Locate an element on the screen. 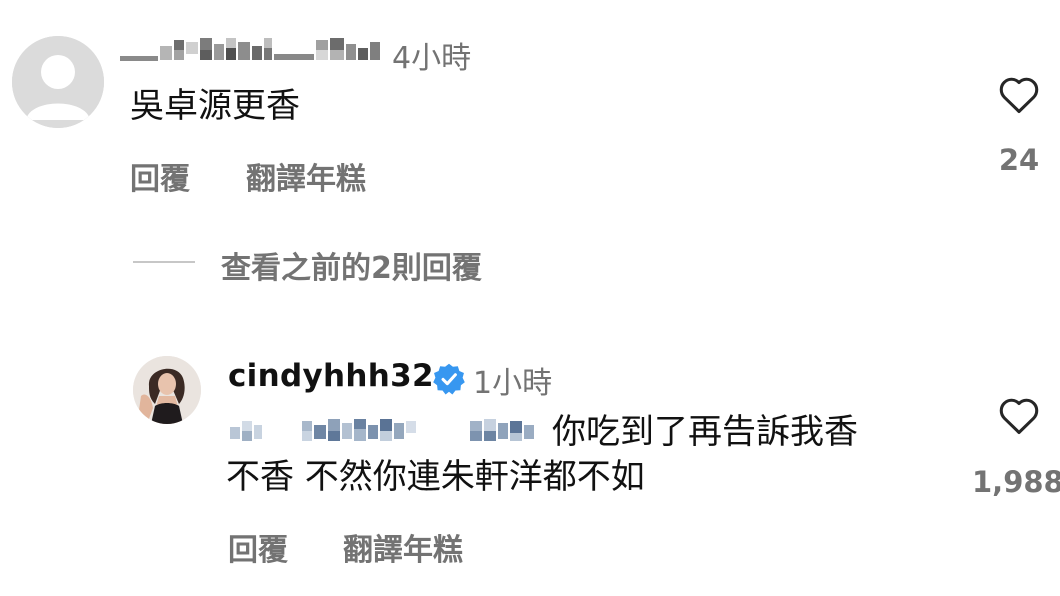  view-previous-replies-button: 查看之前的2則回覆 is located at coordinates (351, 265).